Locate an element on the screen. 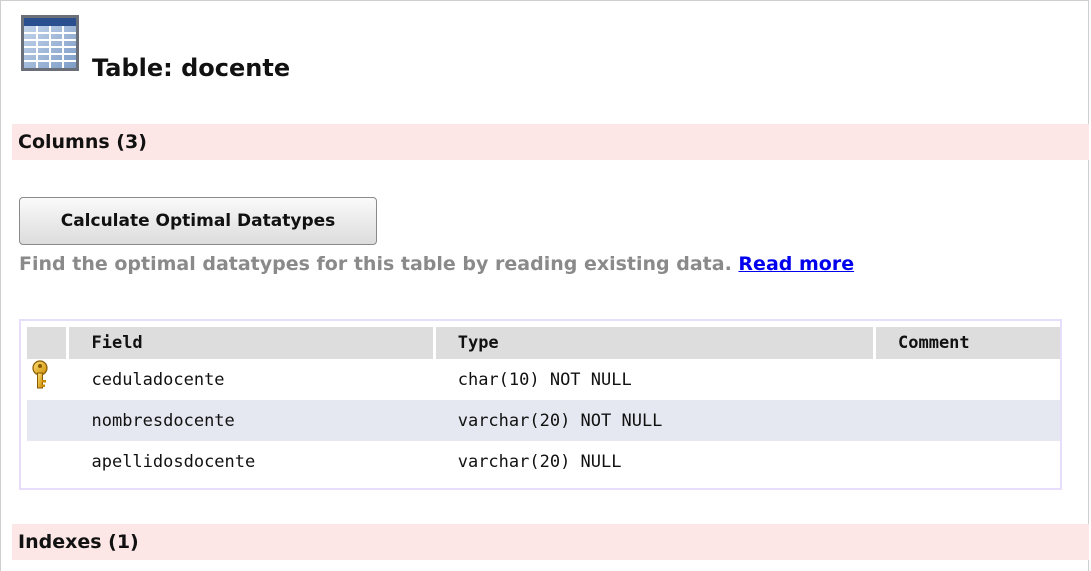  columns-section-header: Columns (3) is located at coordinates (550, 142).